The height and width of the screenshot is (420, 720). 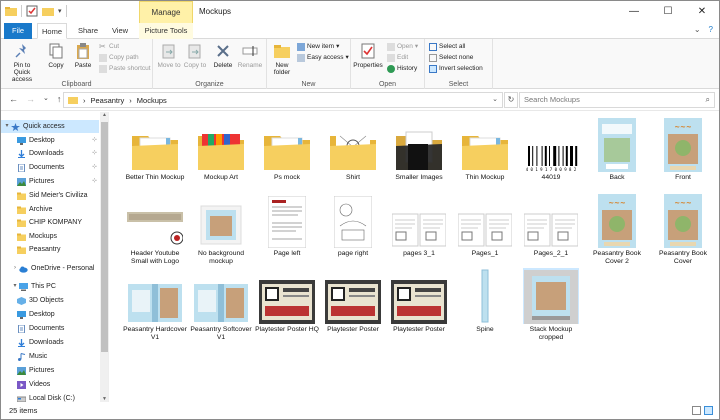 What do you see at coordinates (50, 300) in the screenshot?
I see `sidebar-item: 3D Objects` at bounding box center [50, 300].